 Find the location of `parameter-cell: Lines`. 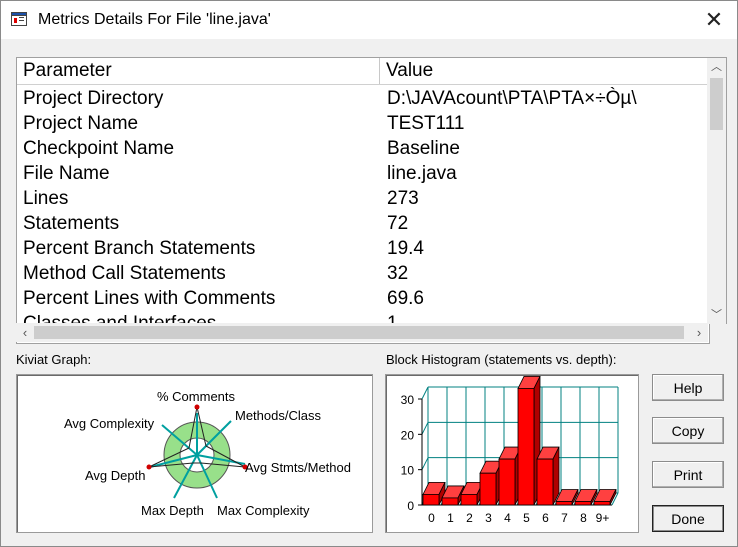

parameter-cell: Lines is located at coordinates (46, 198).